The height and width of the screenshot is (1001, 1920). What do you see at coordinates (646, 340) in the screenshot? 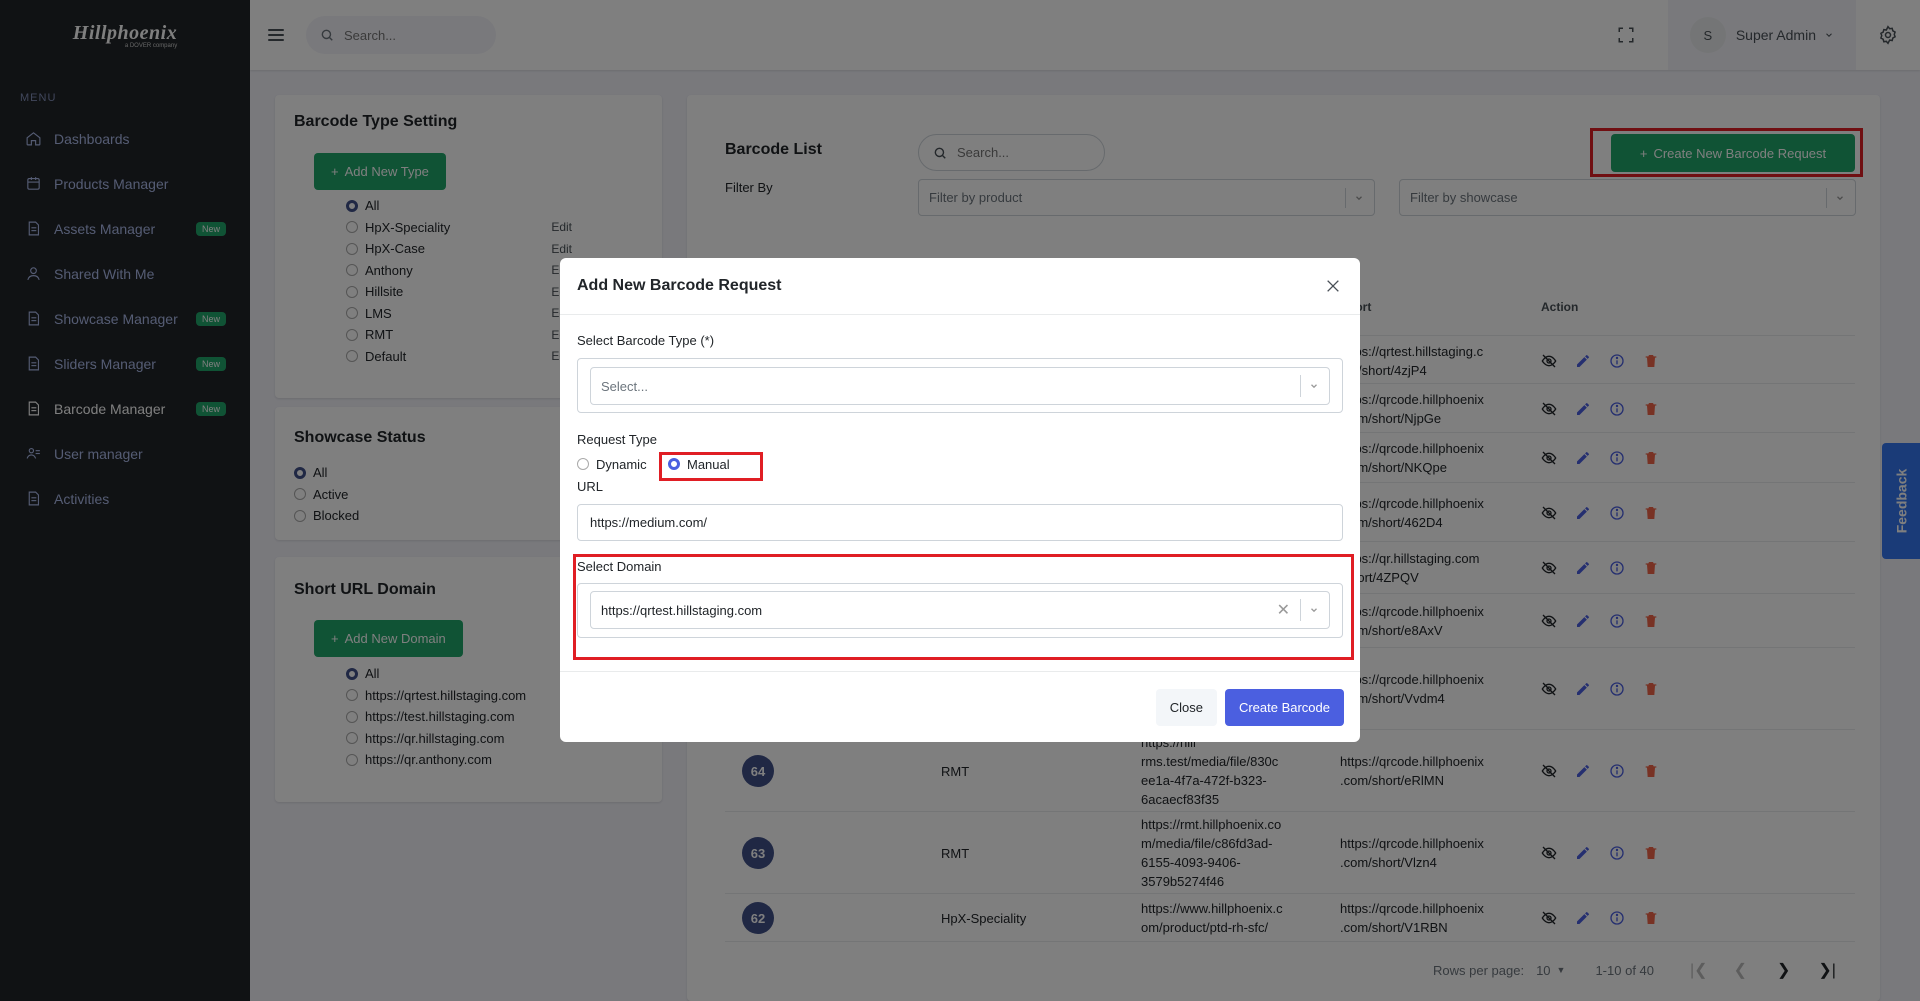
I see `barcode-type-label: Select Barcode Type (*)` at bounding box center [646, 340].